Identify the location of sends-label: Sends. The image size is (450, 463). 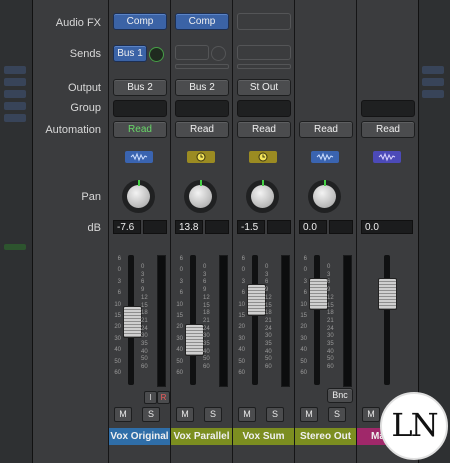
(85, 54).